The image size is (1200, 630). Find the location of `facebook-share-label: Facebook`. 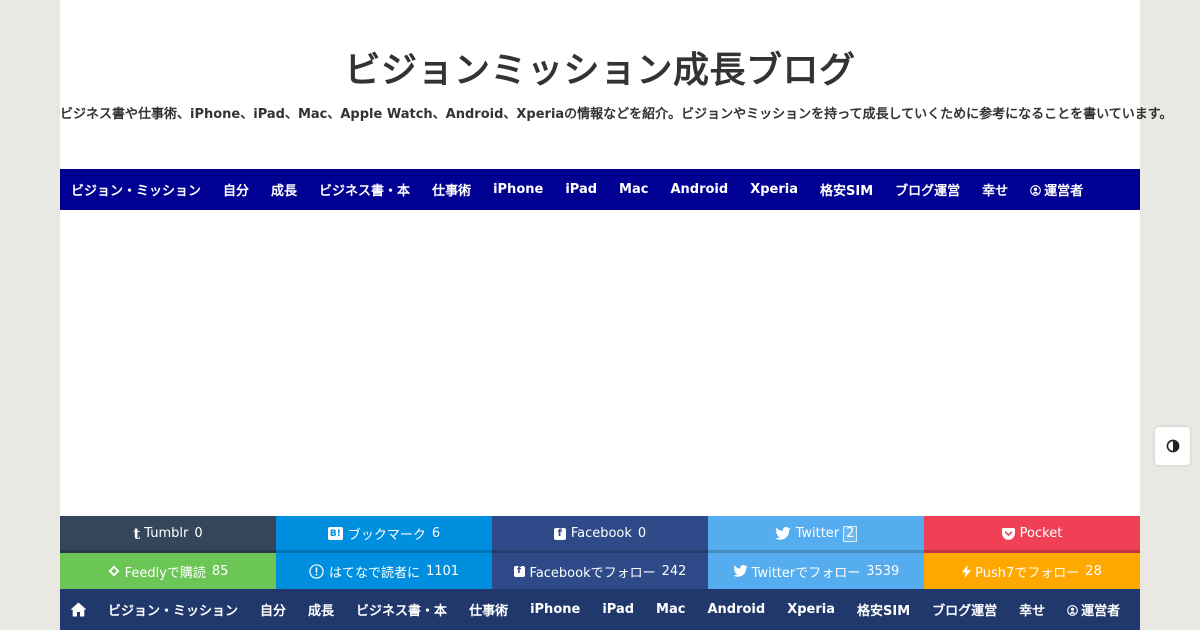

facebook-share-label: Facebook is located at coordinates (601, 533).